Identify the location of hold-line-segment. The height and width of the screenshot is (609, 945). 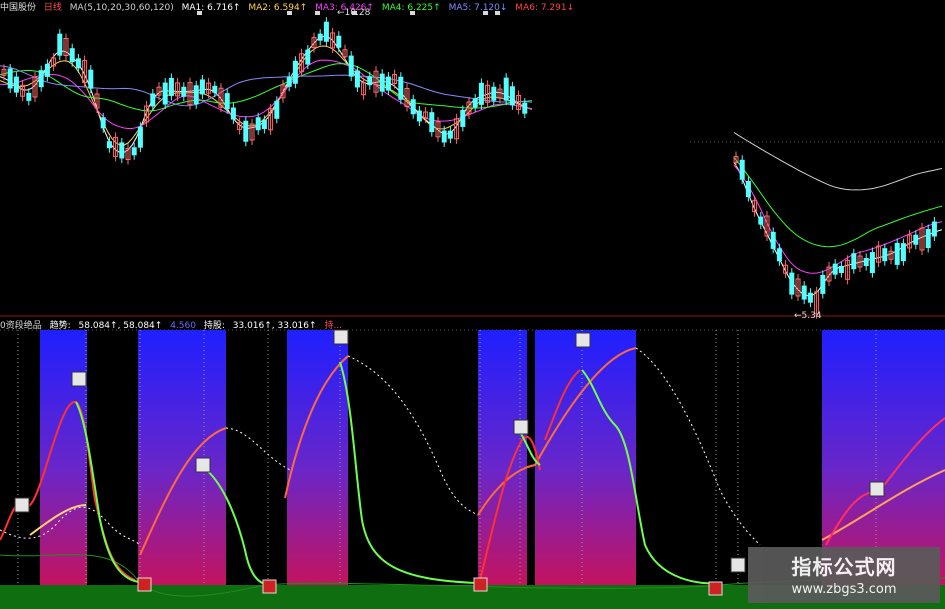
(409, 472).